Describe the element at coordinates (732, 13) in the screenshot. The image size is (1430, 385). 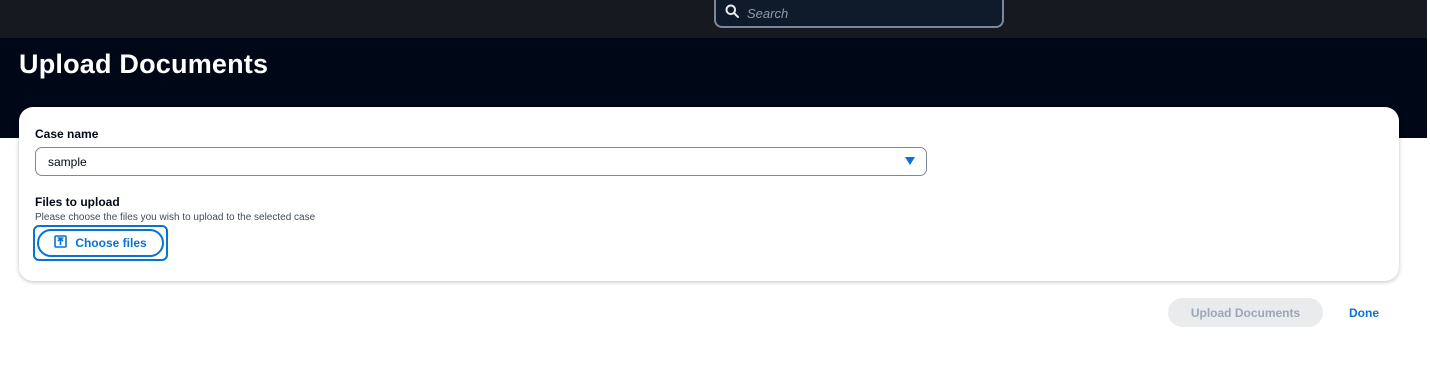
I see `search-icon` at that location.